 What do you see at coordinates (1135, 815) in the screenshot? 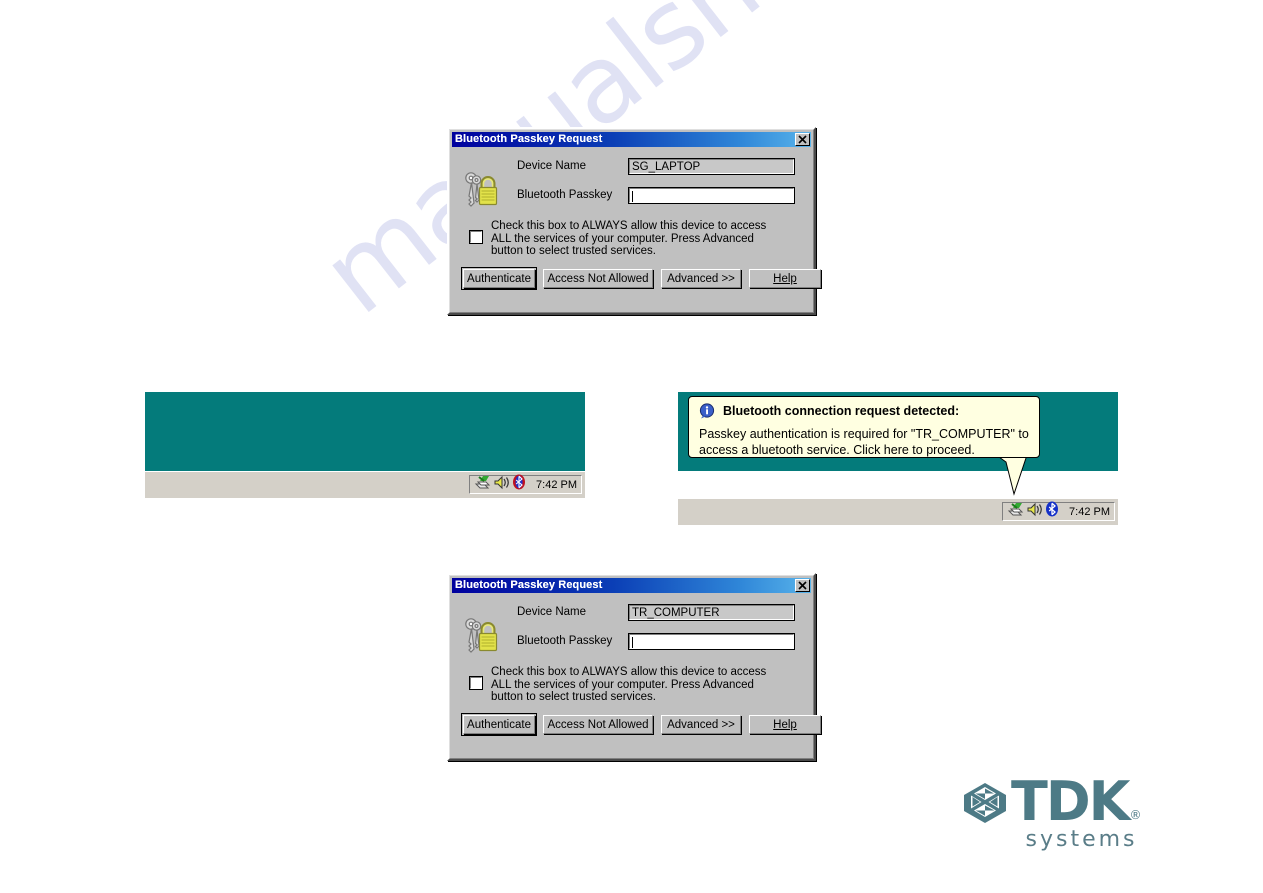
I see `registered-mark: ®` at bounding box center [1135, 815].